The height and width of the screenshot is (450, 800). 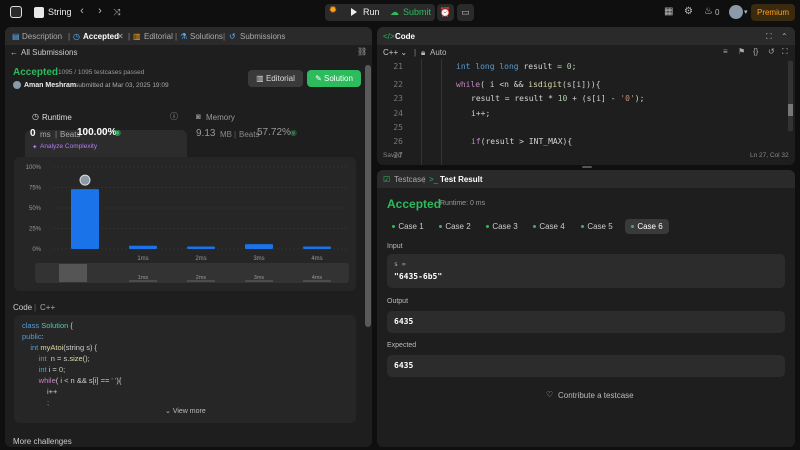 I want to click on tab-test-result: Test Result, so click(x=461, y=179).